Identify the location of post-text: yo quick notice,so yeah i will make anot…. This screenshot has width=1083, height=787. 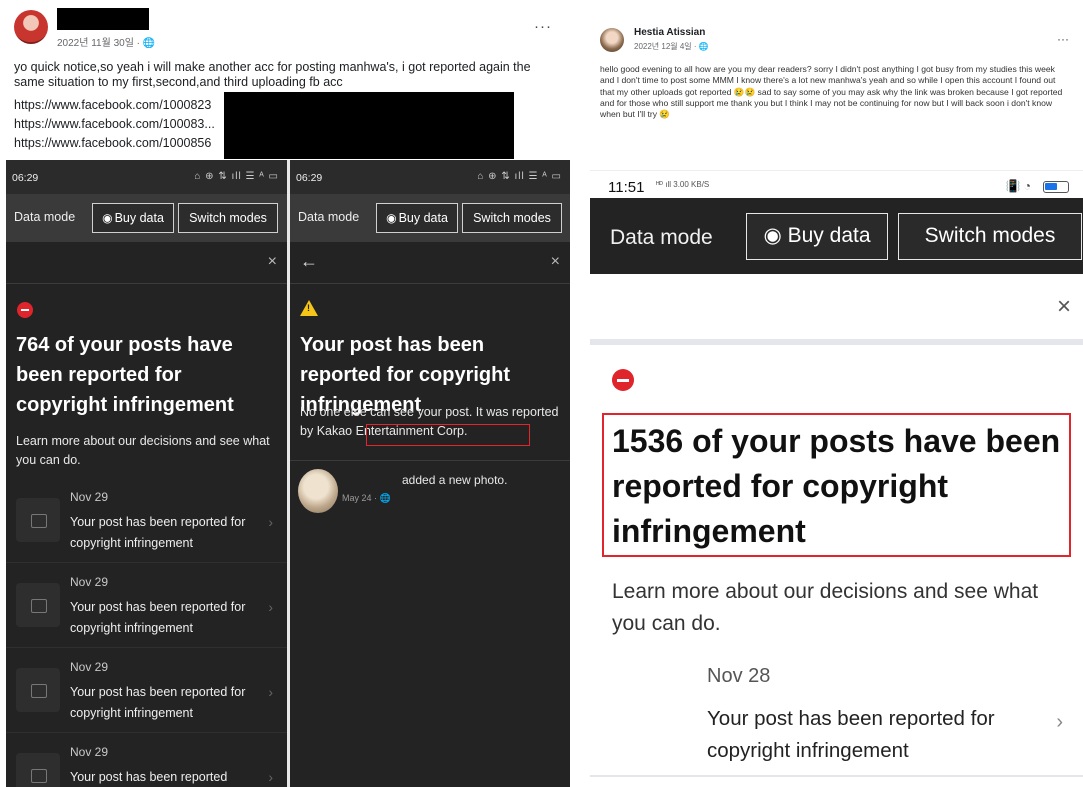
(272, 74).